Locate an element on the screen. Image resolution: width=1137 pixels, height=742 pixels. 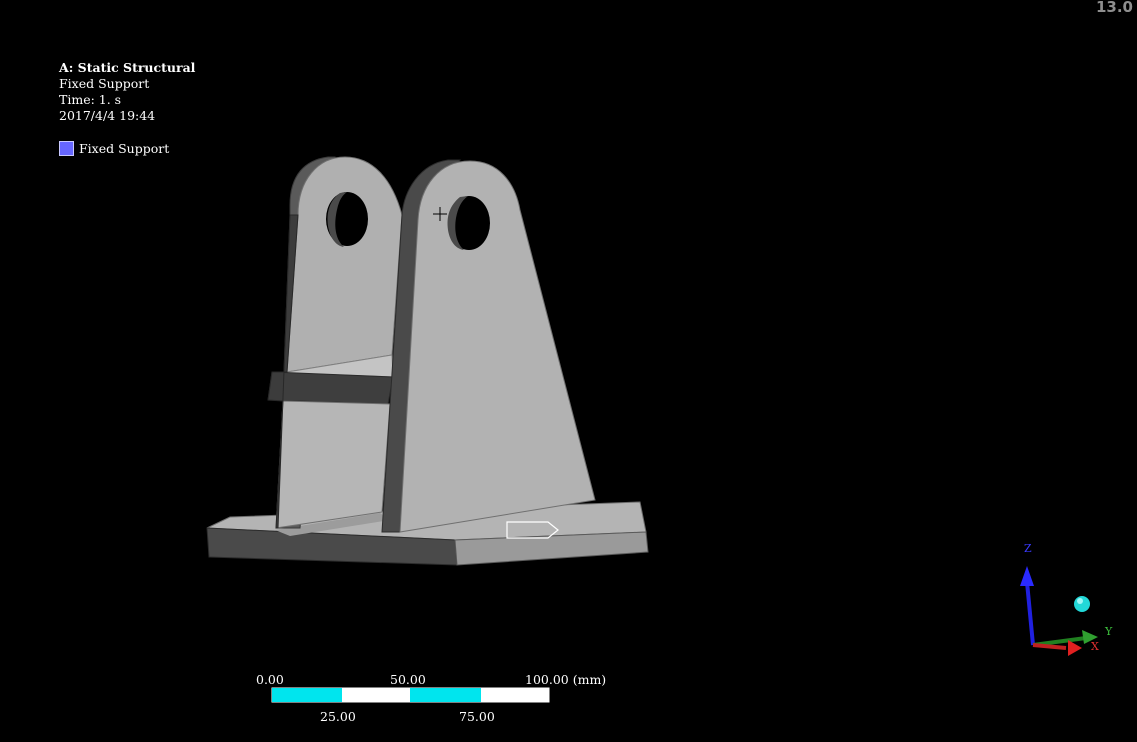
scale-bar: 0.00 50.00 100.00 (mm) 25.00 75.00 is located at coordinates (431, 698).